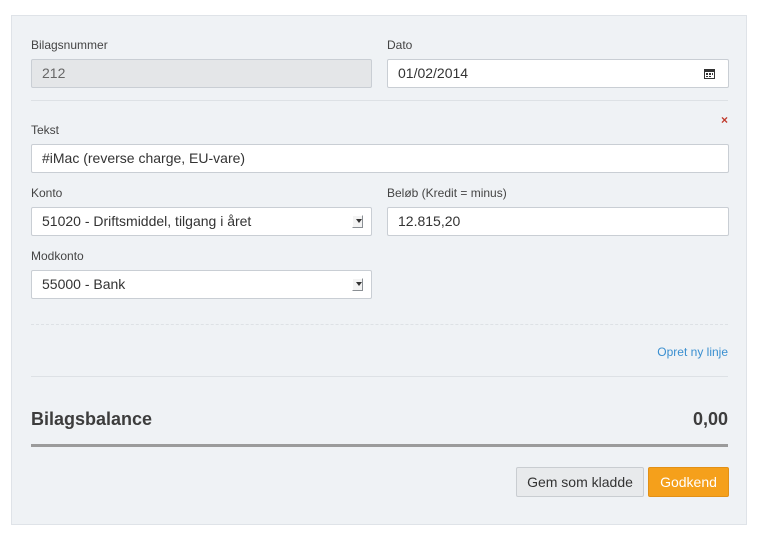  I want to click on balance-bar, so click(379, 445).